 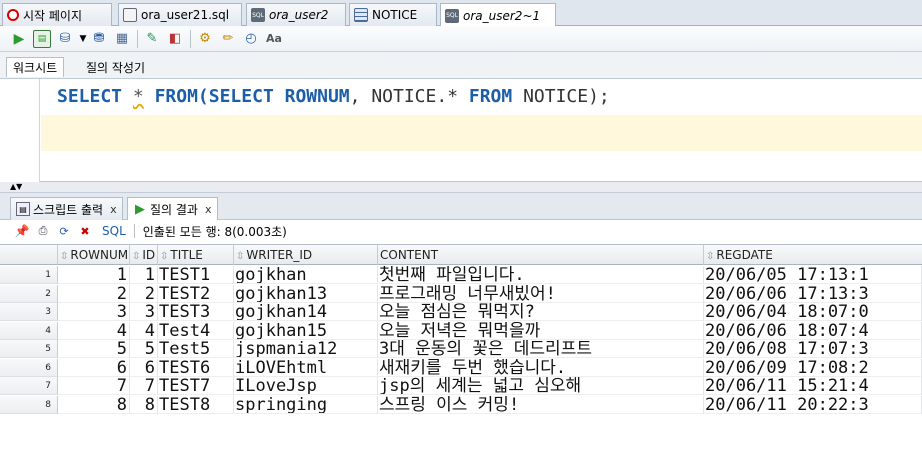 I want to click on format-icon: Aa, so click(x=274, y=39).